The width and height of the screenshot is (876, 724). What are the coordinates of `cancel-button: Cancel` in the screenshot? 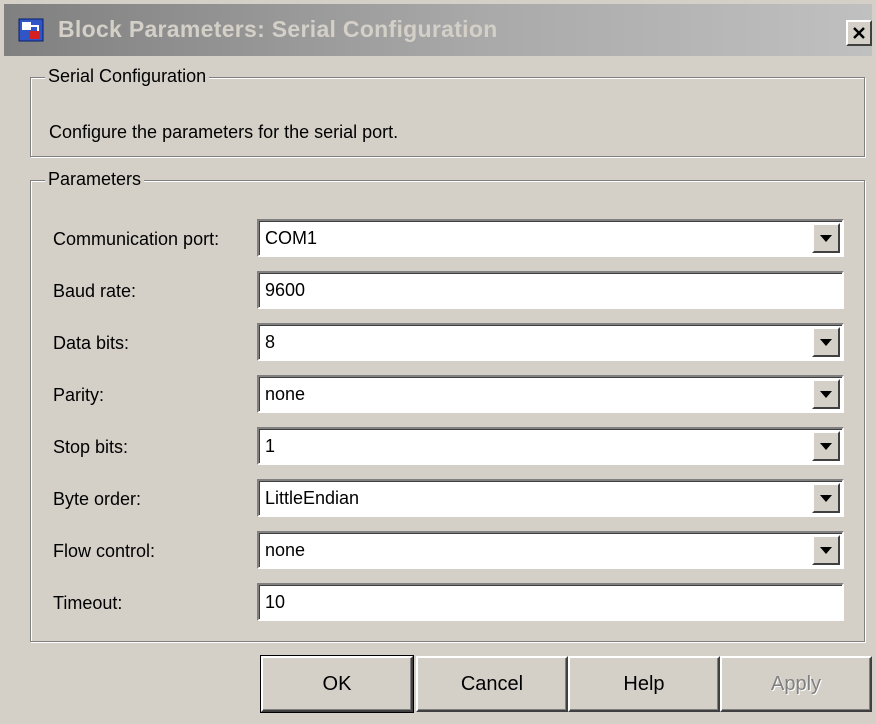 It's located at (492, 684).